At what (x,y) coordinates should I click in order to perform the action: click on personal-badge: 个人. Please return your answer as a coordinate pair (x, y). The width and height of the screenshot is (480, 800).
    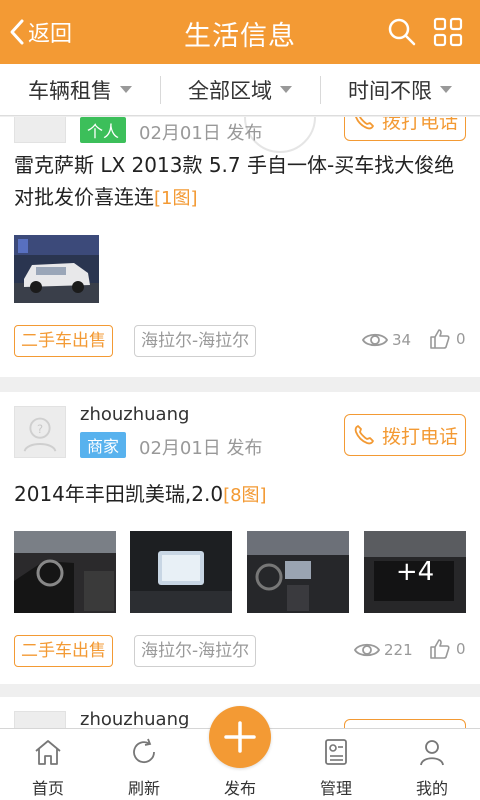
    Looking at the image, I should click on (103, 130).